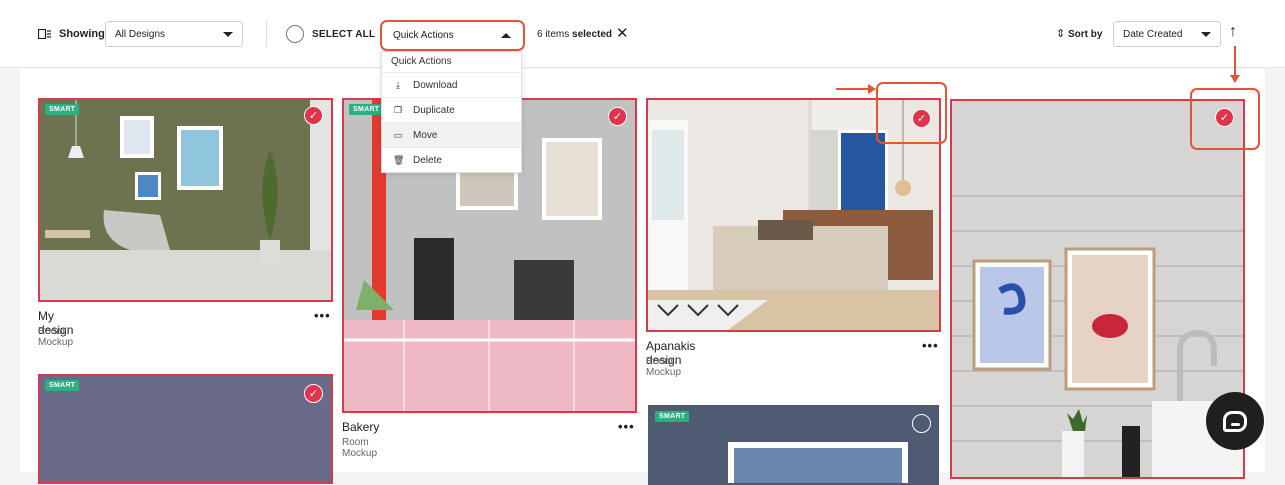 This screenshot has width=1285, height=485. I want to click on card-title: Bakery, so click(360, 427).